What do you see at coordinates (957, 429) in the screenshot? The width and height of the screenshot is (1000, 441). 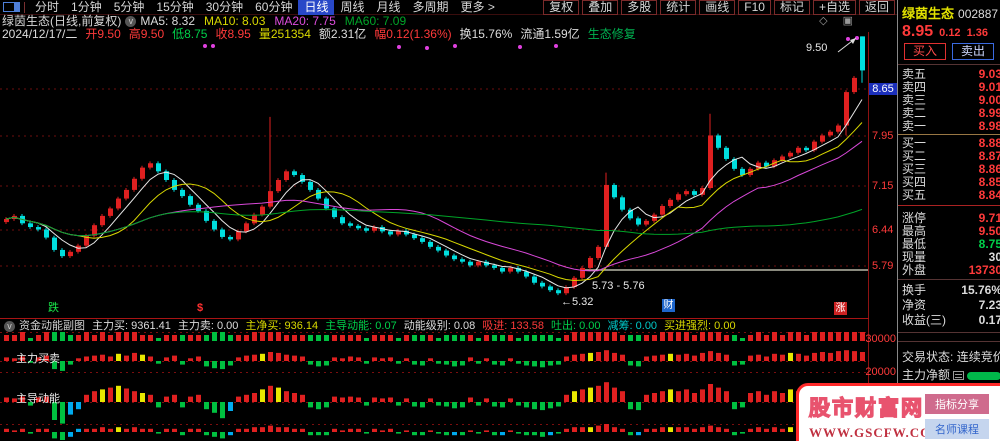 I see `badge-teacher-course: 名师课程` at bounding box center [957, 429].